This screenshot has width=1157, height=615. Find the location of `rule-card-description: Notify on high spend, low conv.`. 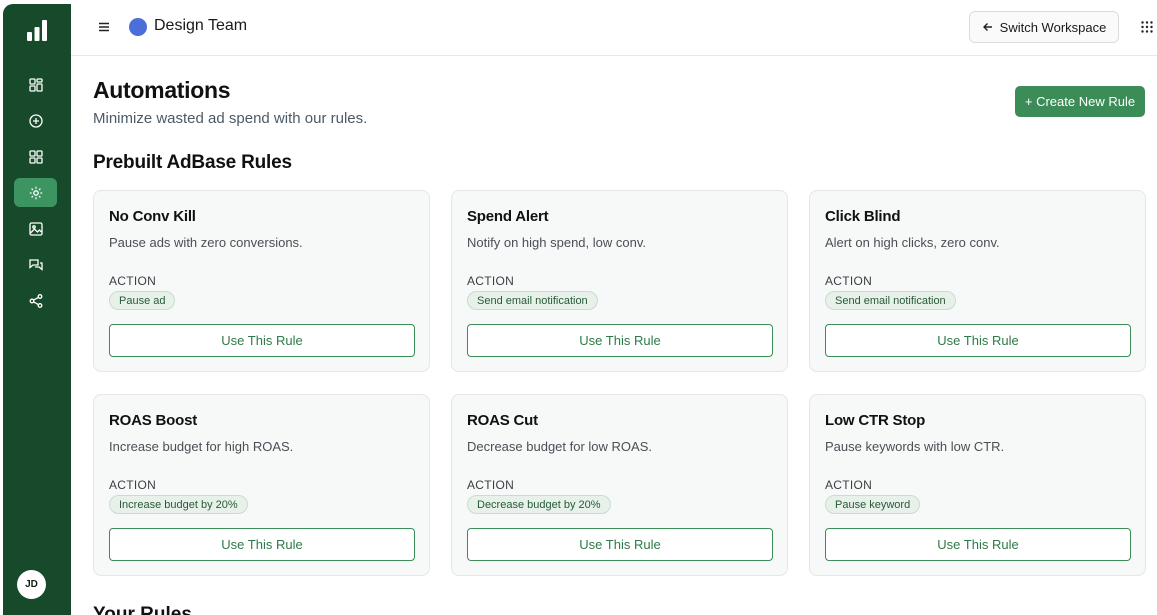

rule-card-description: Notify on high spend, low conv. is located at coordinates (556, 242).